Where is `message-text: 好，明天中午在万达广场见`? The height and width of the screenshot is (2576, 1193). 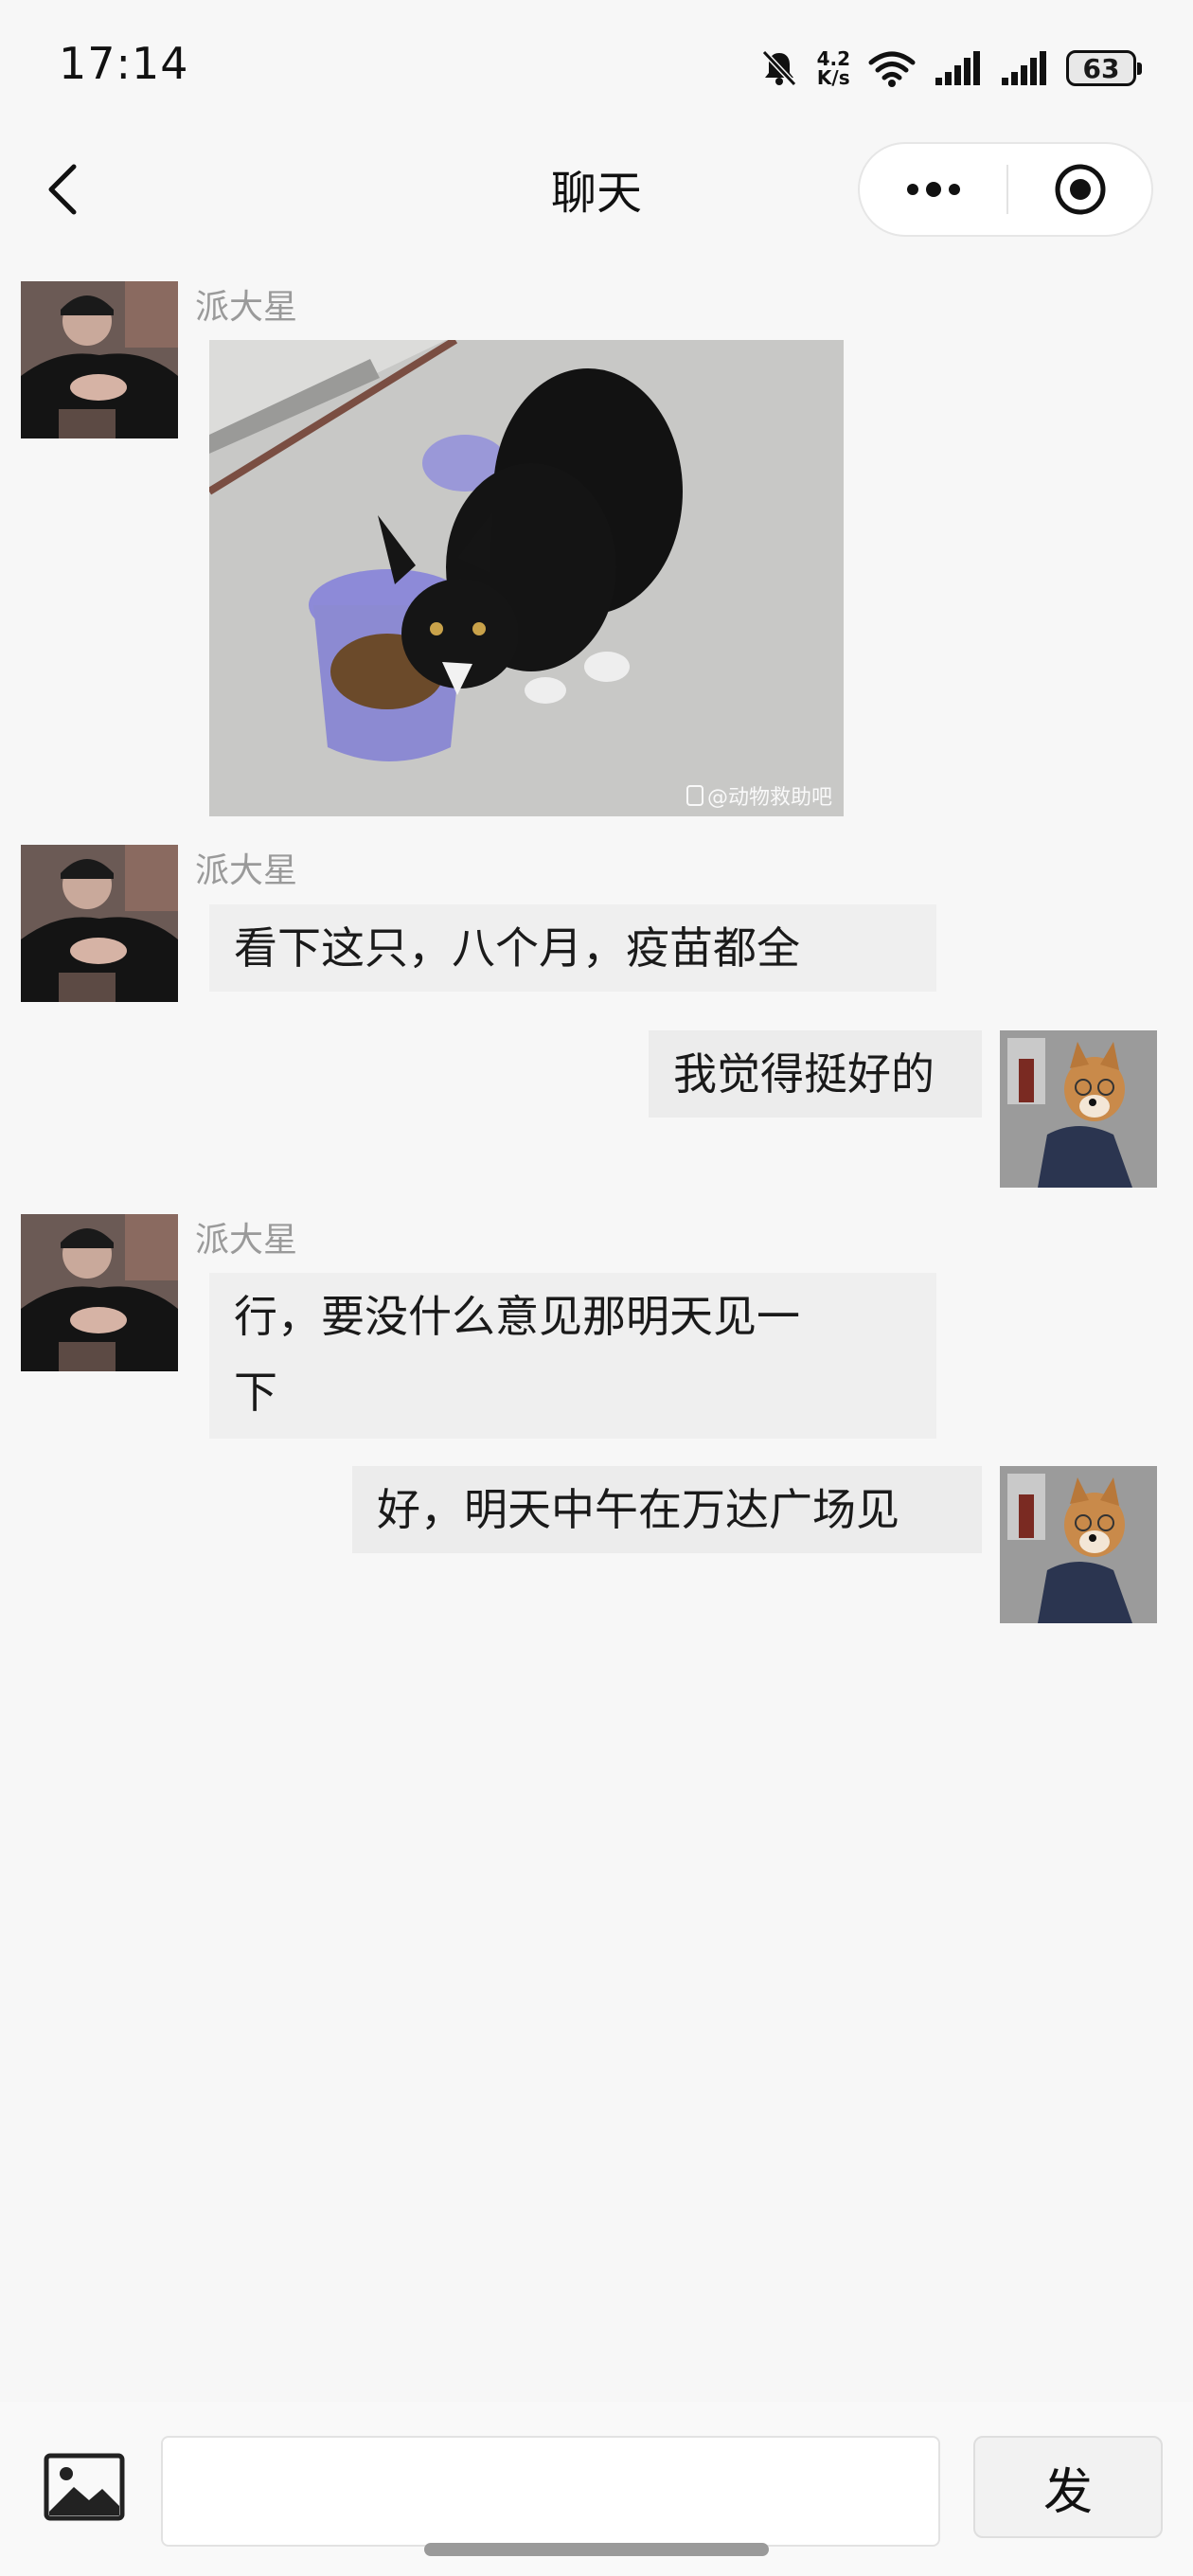
message-text: 好，明天中午在万达广场见 is located at coordinates (638, 1509).